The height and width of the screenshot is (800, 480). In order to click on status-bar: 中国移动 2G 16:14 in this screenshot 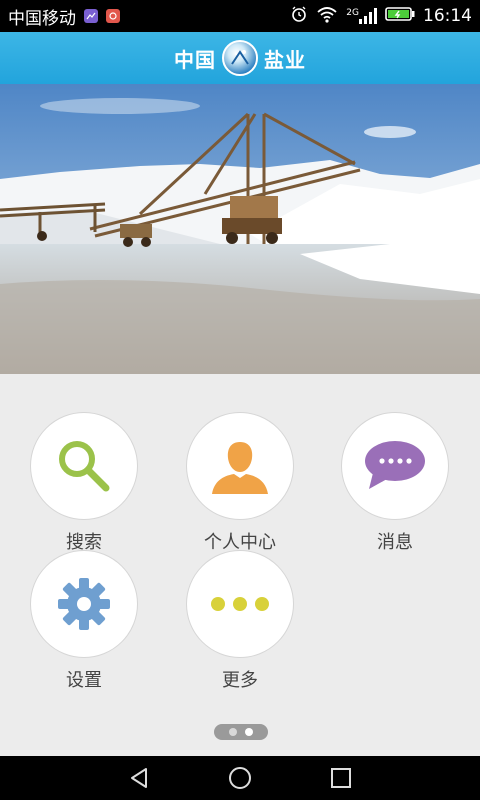, I will do `click(240, 16)`.